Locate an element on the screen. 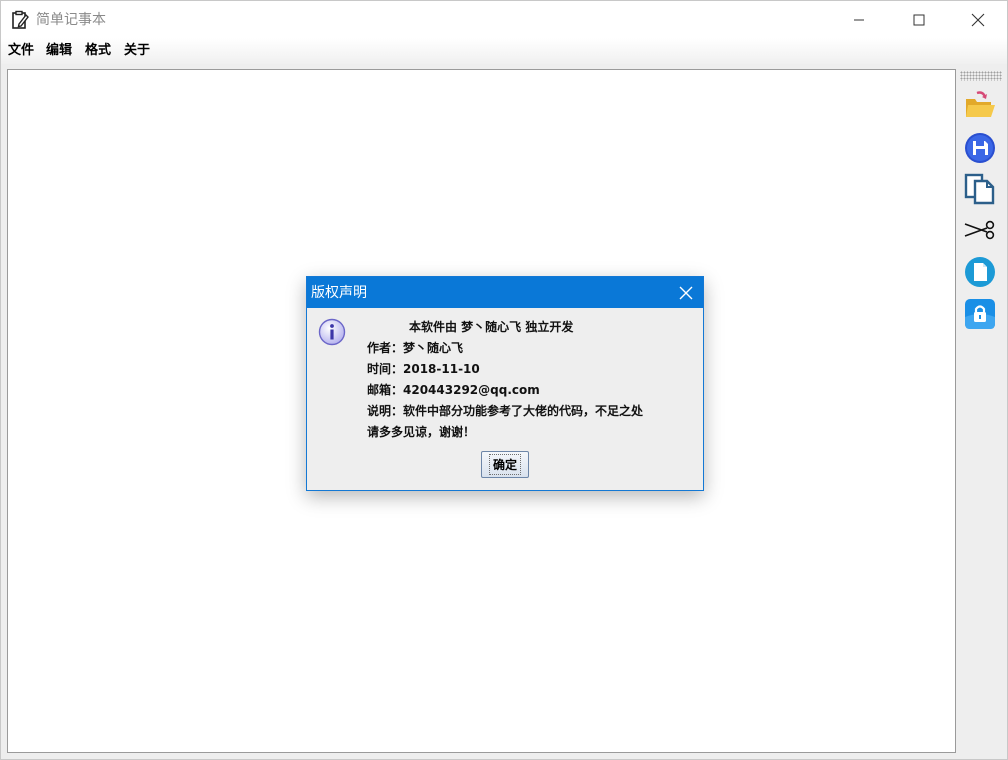 The width and height of the screenshot is (1008, 760). maximize-icon is located at coordinates (919, 19).